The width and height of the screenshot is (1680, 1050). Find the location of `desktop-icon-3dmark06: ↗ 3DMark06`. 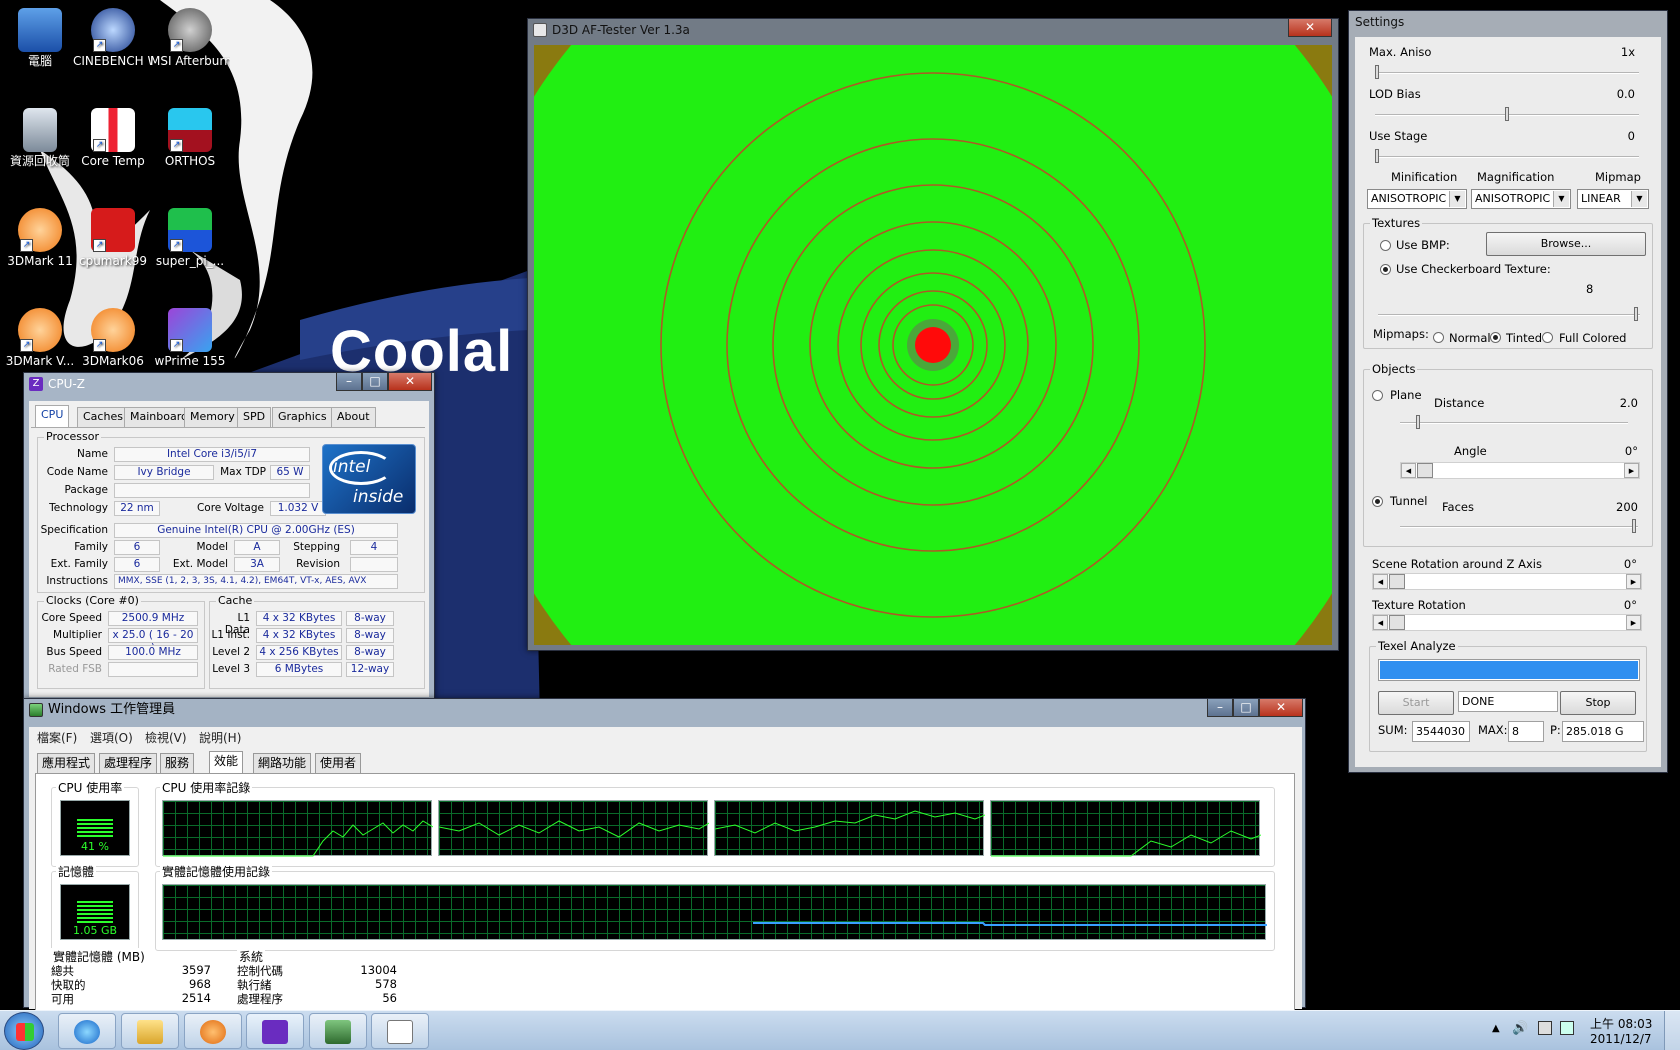

desktop-icon-3dmark06: ↗ 3DMark06 is located at coordinates (113, 338).